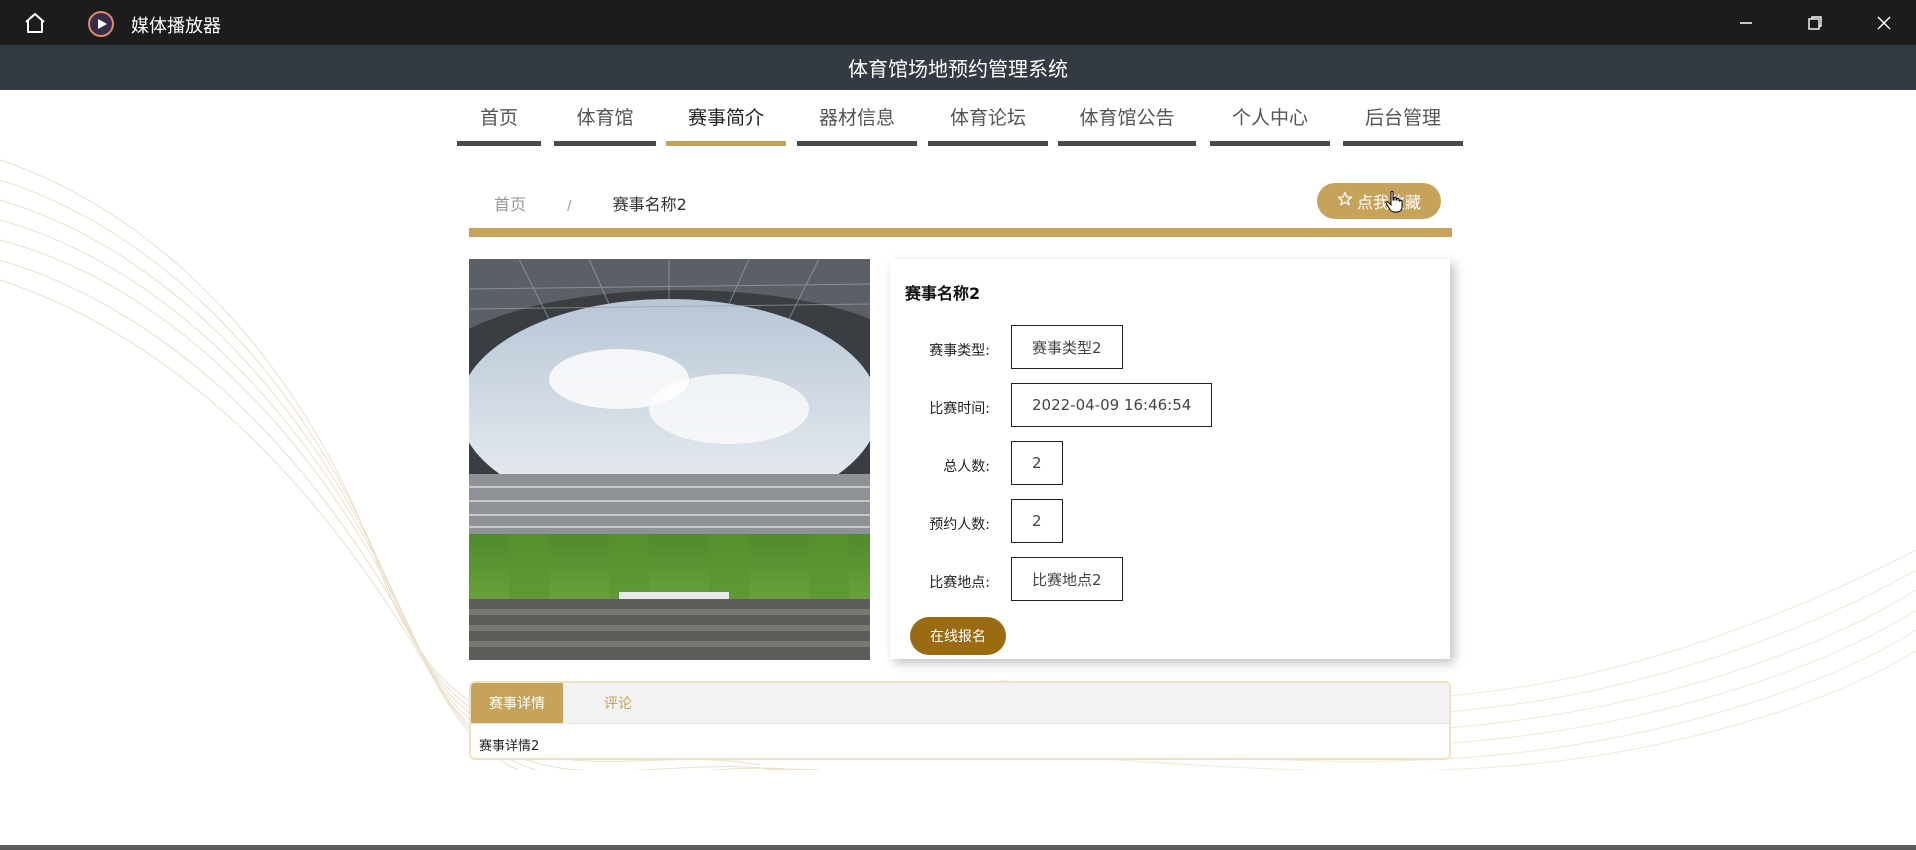 The width and height of the screenshot is (1916, 850). Describe the element at coordinates (988, 123) in the screenshot. I see `nav-item-forum: 体育论坛` at that location.